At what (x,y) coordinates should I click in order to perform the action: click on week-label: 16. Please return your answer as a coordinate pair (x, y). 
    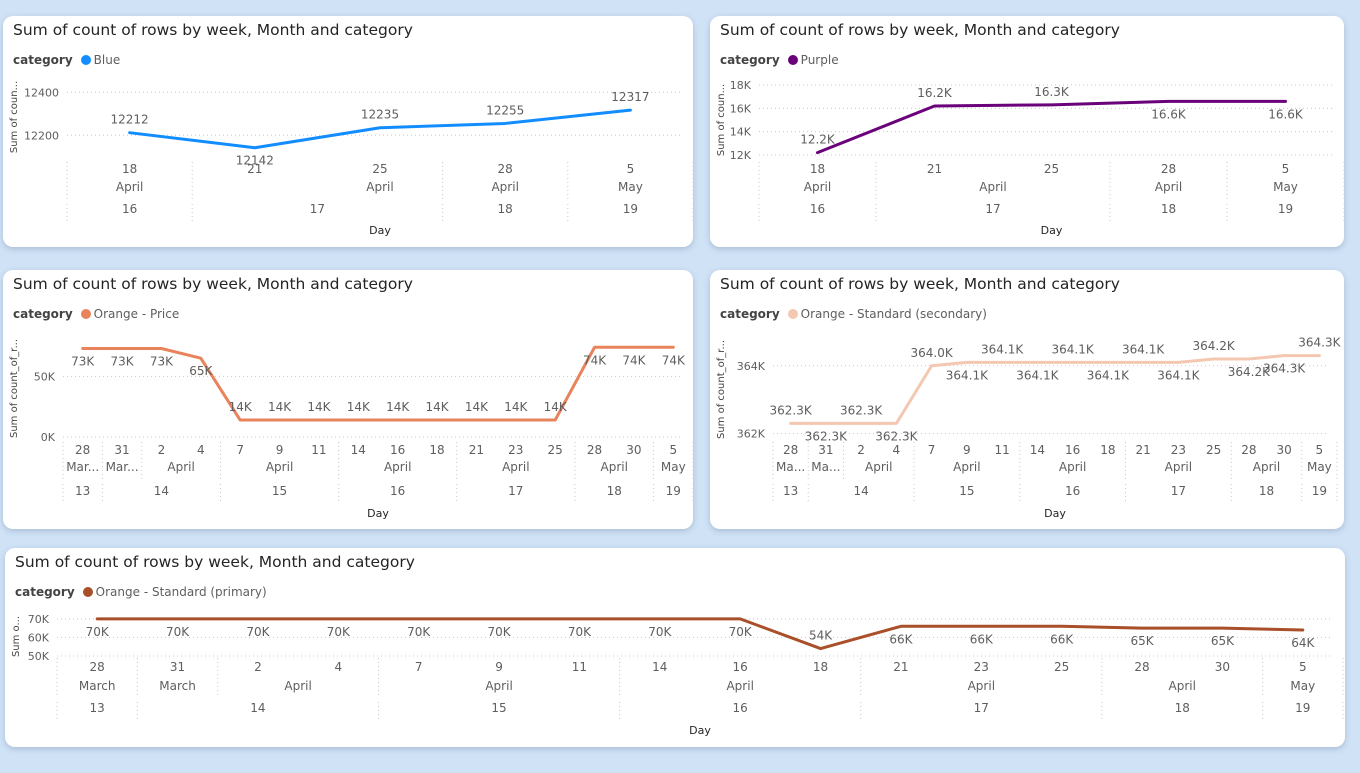
    Looking at the image, I should click on (129, 209).